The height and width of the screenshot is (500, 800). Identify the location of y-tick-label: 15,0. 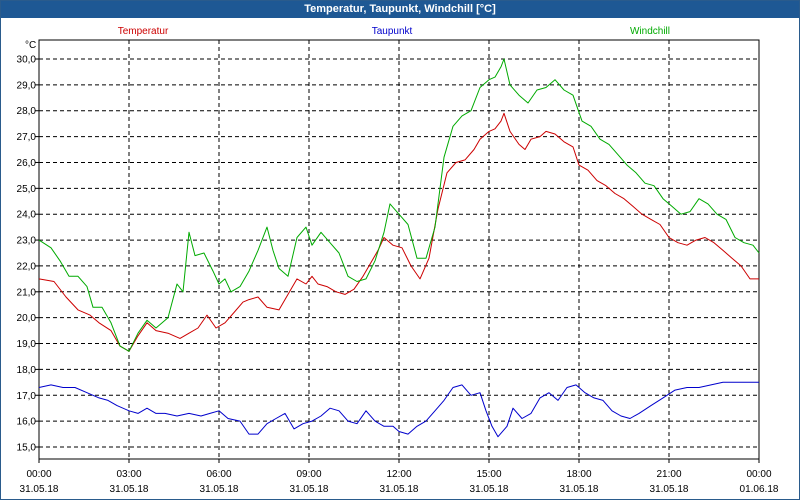
(27, 448).